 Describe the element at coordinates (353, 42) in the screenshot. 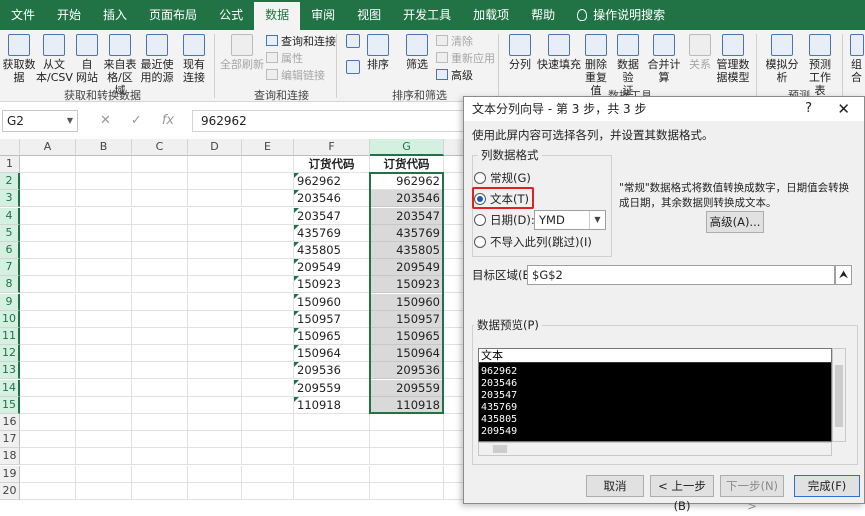

I see `sort-ascending-button` at that location.